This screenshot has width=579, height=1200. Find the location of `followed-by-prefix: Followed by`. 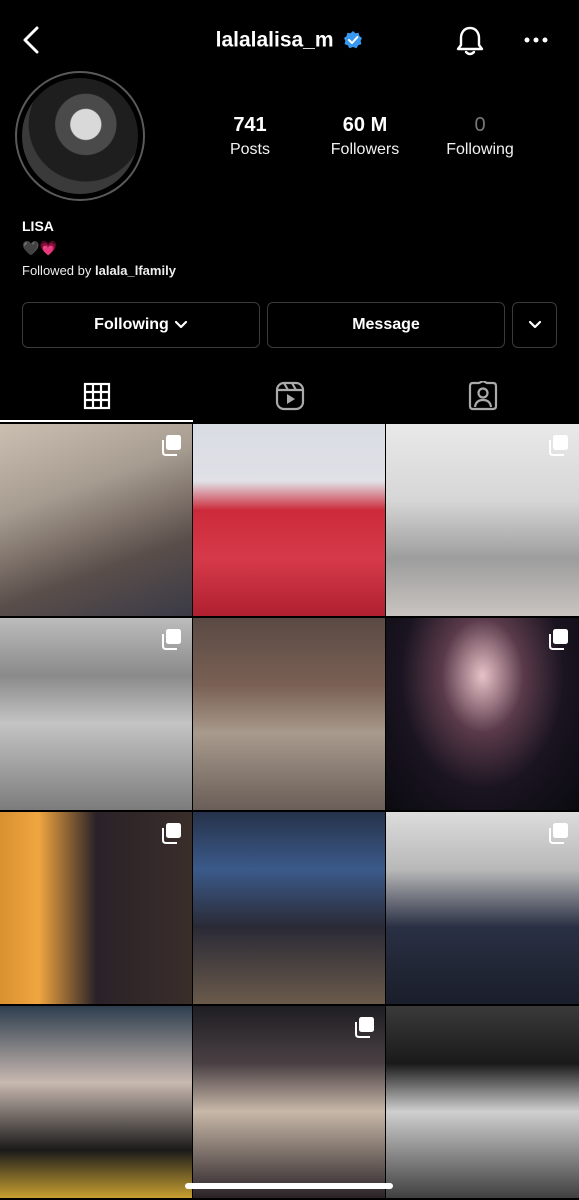

followed-by-prefix: Followed by is located at coordinates (58, 270).